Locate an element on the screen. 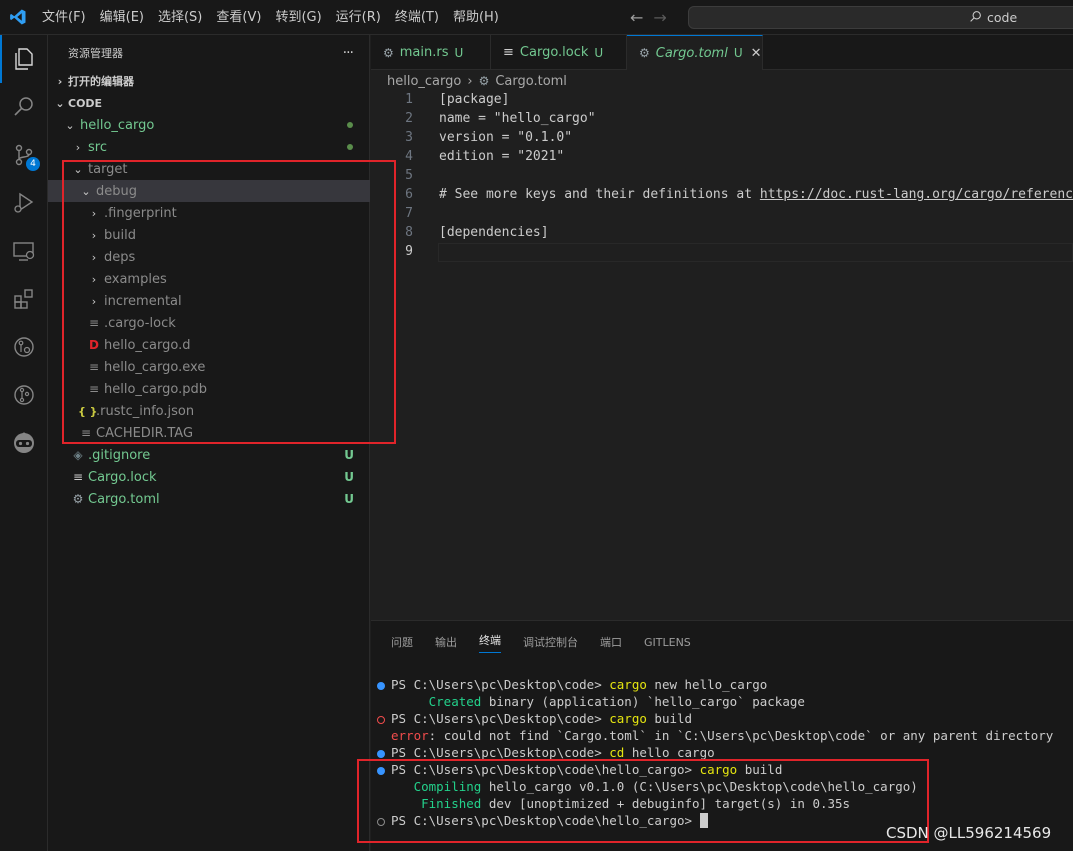 This screenshot has width=1073, height=851. line-number: 3 is located at coordinates (409, 137).